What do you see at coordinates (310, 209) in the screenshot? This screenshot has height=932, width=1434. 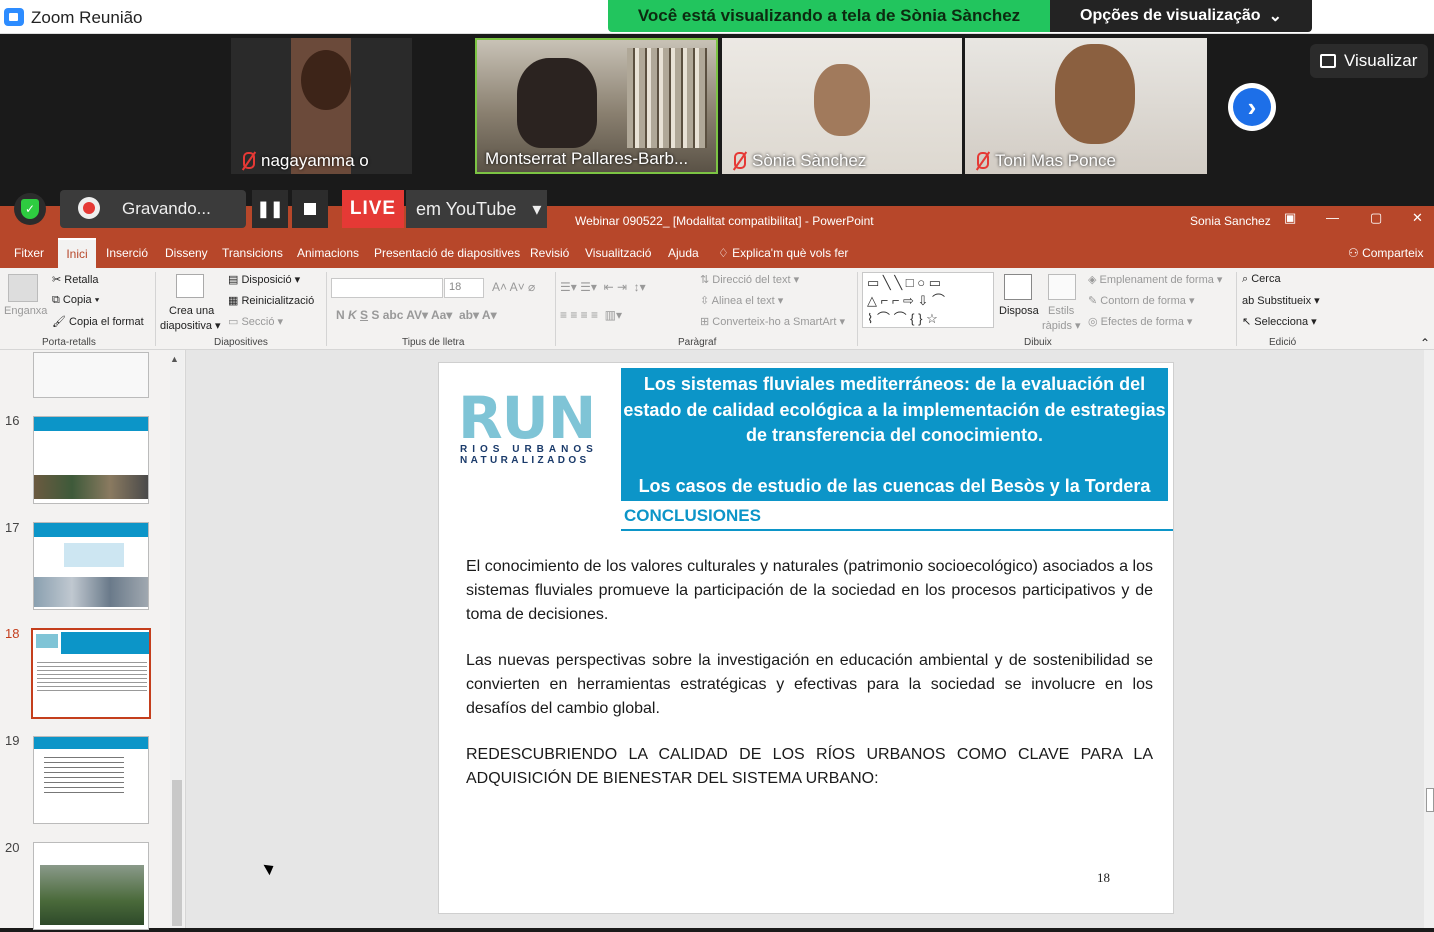 I see `stop-recording-button` at bounding box center [310, 209].